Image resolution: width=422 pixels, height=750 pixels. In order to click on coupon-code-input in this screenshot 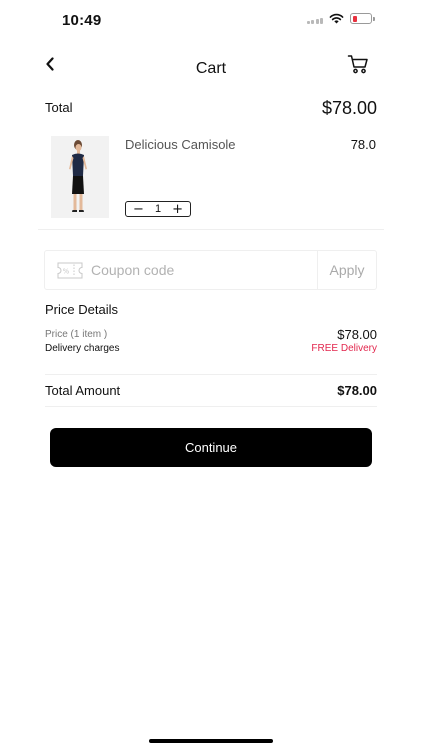, I will do `click(196, 270)`.